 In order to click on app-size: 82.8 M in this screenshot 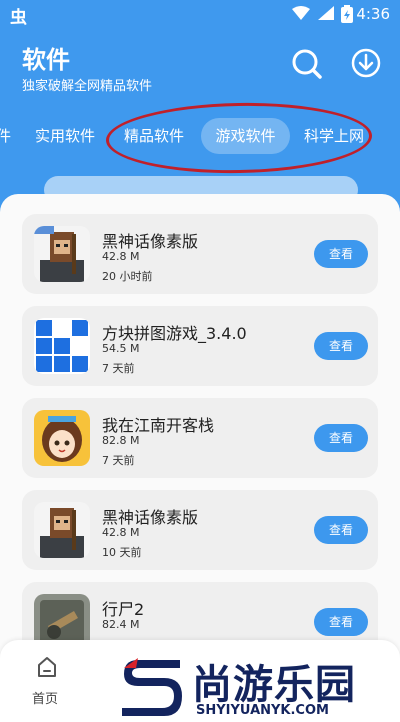, I will do `click(121, 440)`.